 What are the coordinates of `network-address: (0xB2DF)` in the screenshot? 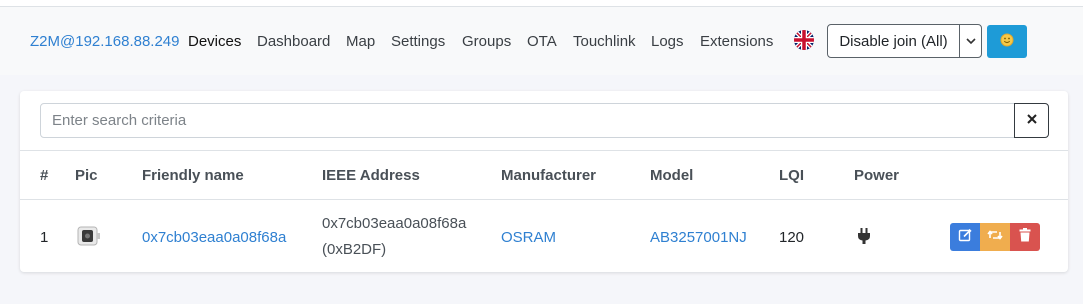 It's located at (354, 249).